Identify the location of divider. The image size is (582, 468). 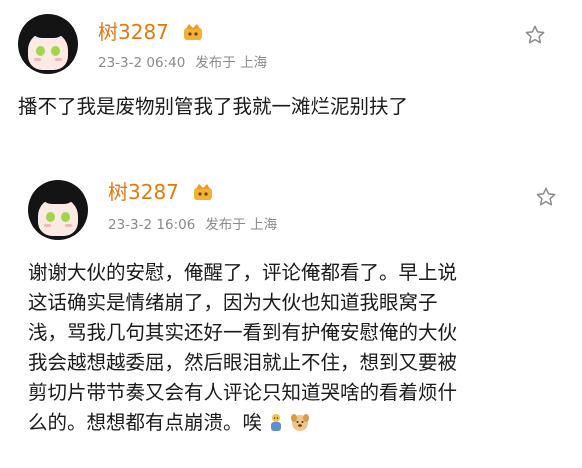
(291, 146).